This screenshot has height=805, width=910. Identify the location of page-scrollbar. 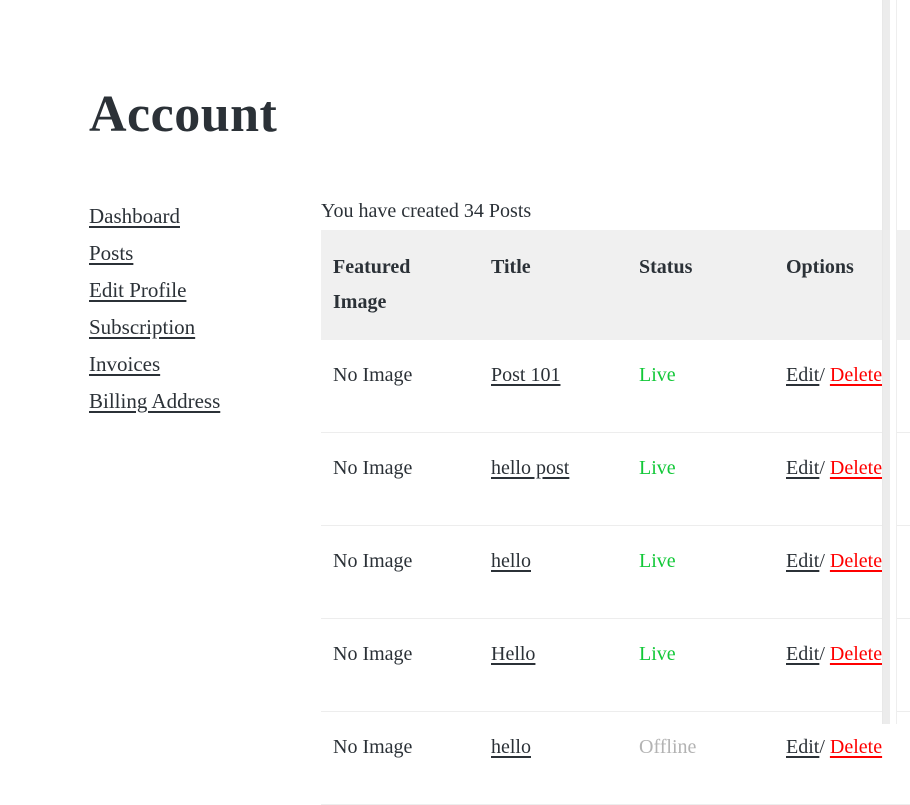
(889, 362).